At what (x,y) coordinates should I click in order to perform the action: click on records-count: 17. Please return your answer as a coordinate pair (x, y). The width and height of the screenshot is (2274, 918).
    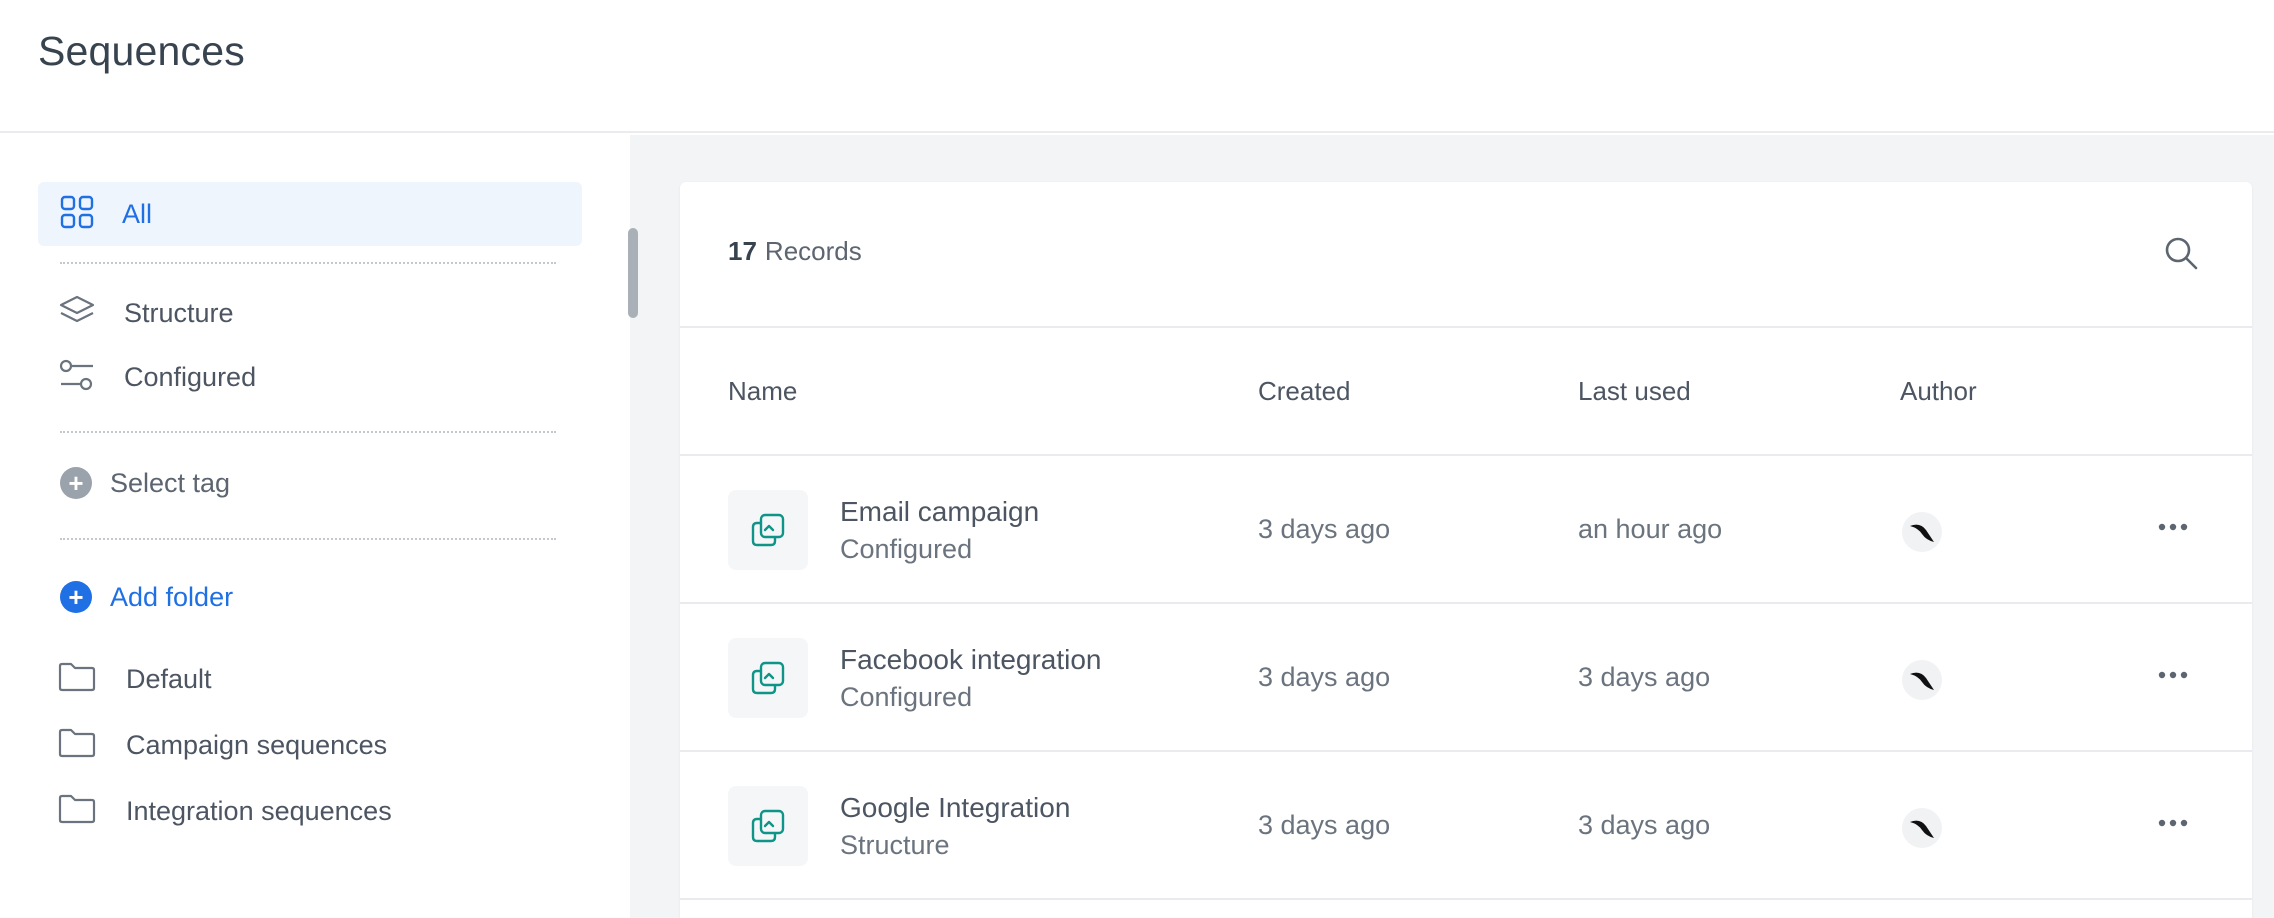
    Looking at the image, I should click on (742, 251).